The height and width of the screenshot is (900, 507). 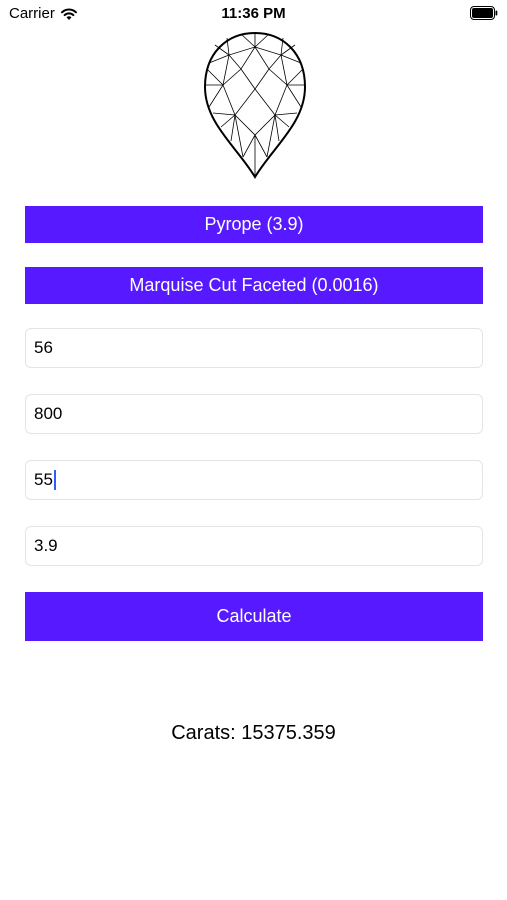 I want to click on depth-input-value: 55, so click(x=43, y=479).